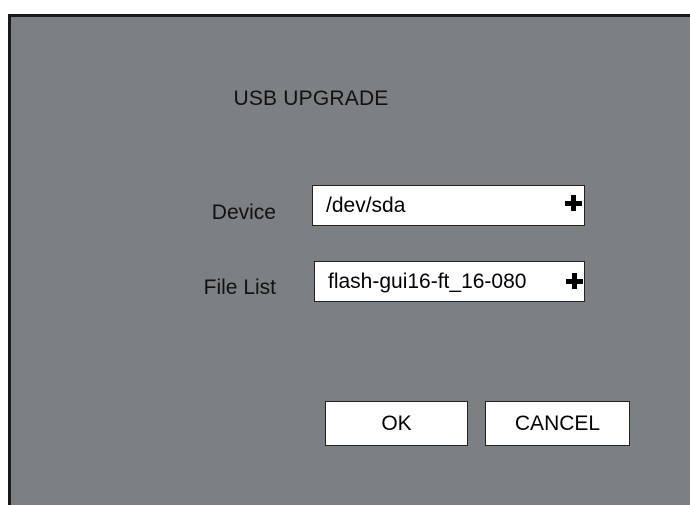 This screenshot has height=505, width=690. I want to click on file-list-select: flash-gui16-ft_16-080, so click(449, 281).